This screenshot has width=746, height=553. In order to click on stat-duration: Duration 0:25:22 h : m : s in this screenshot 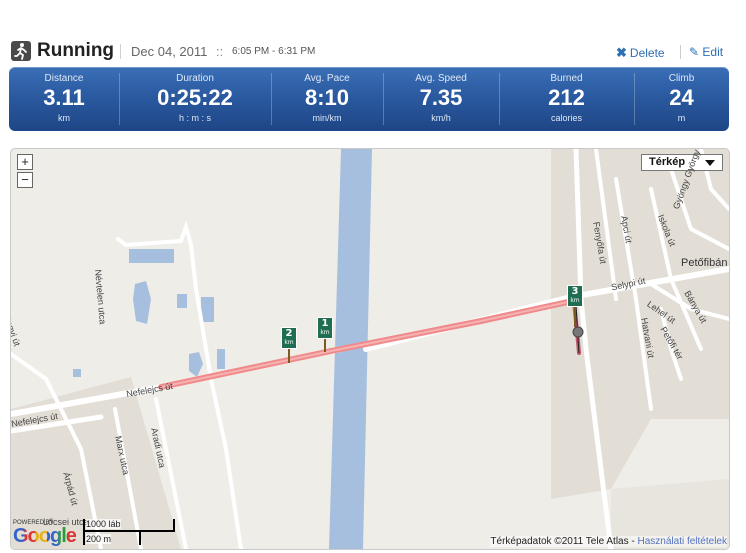, I will do `click(195, 99)`.